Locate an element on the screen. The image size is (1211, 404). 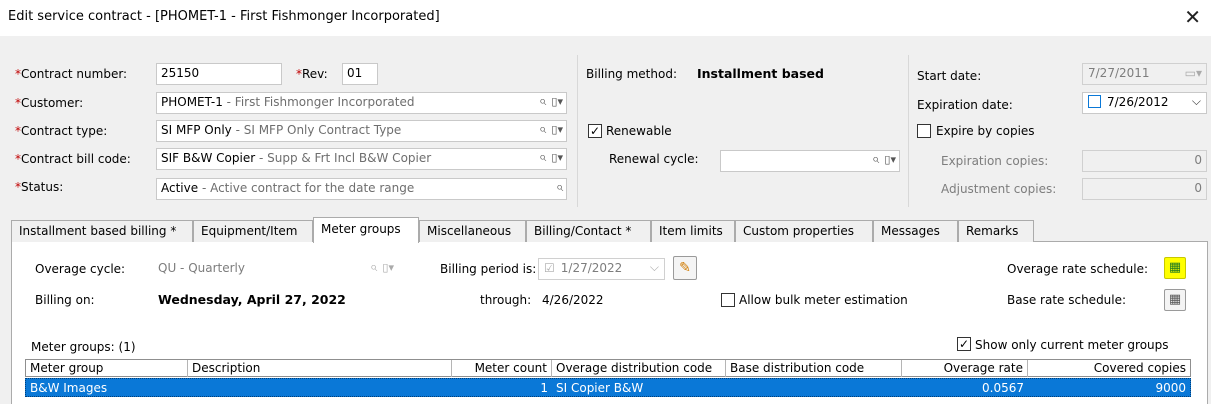
rev-field: 01 is located at coordinates (360, 74).